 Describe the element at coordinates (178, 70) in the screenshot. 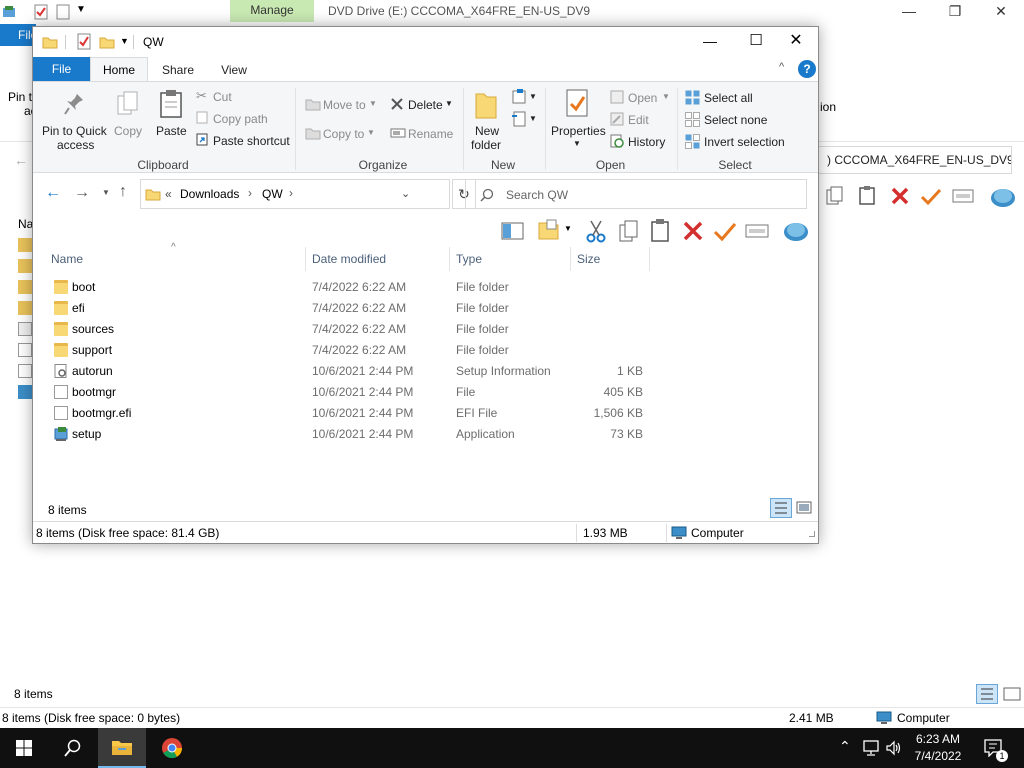

I see `tab-share: Share` at that location.